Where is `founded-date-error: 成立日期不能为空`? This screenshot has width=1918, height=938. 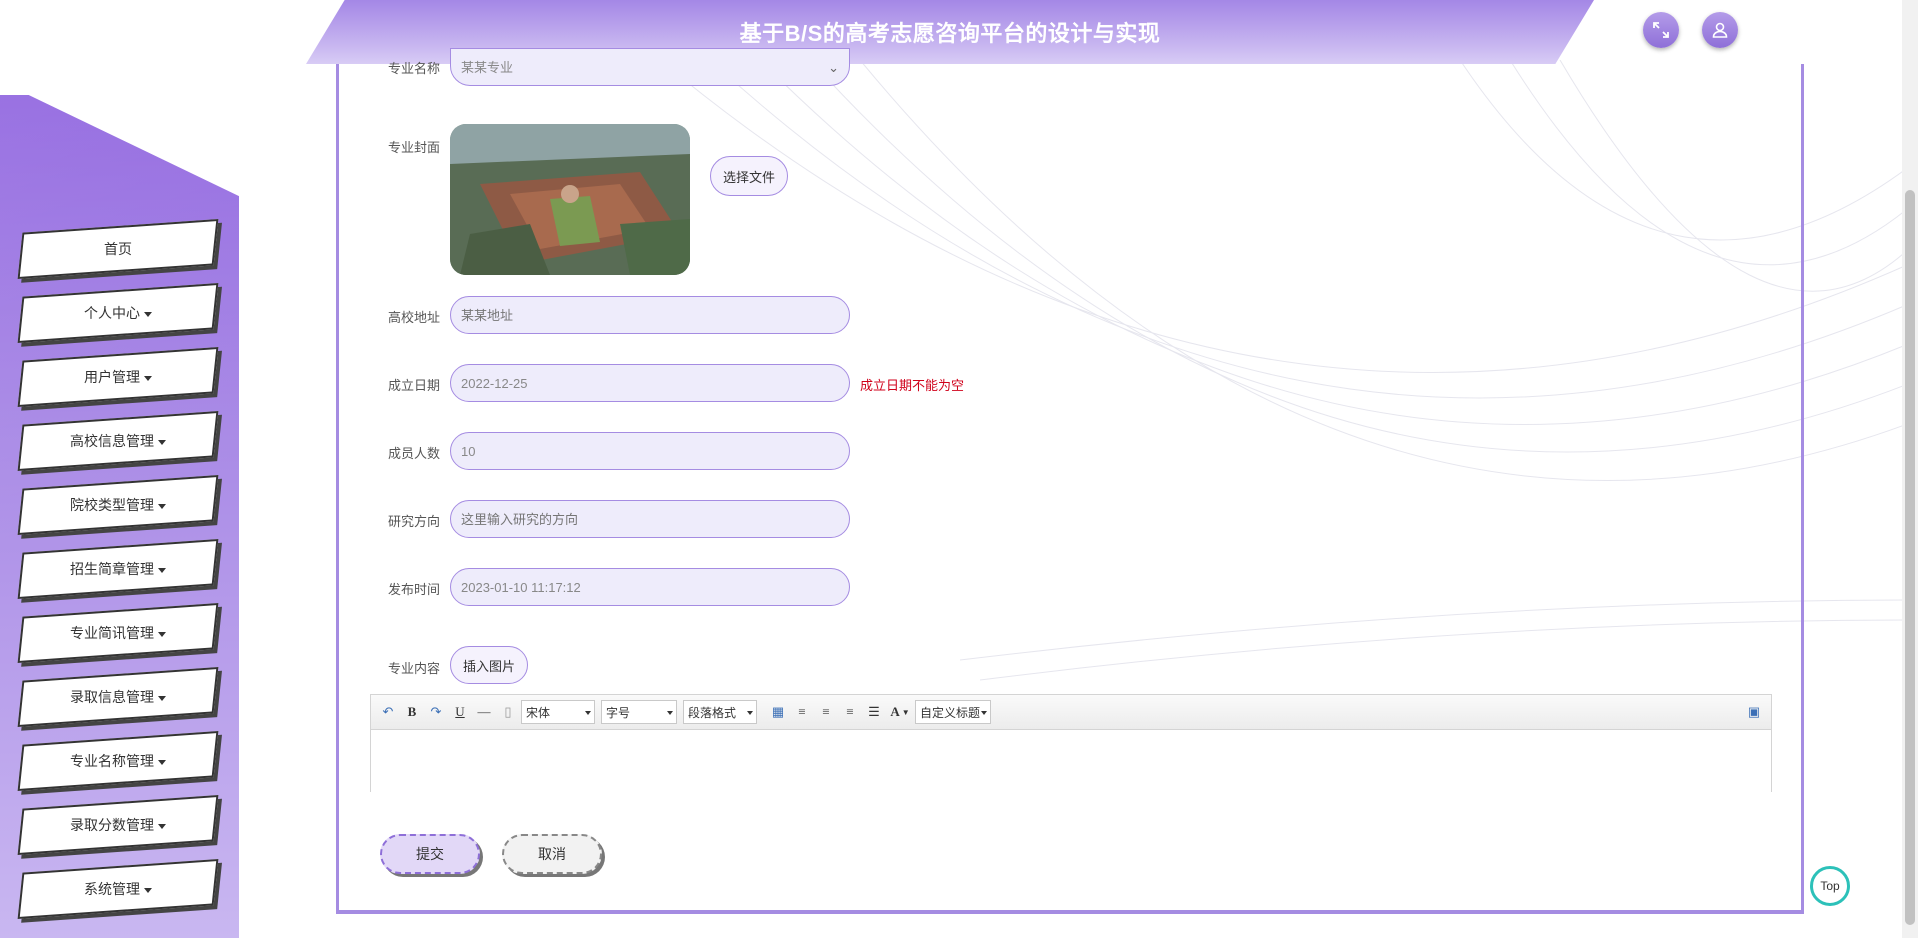
founded-date-error: 成立日期不能为空 is located at coordinates (912, 385).